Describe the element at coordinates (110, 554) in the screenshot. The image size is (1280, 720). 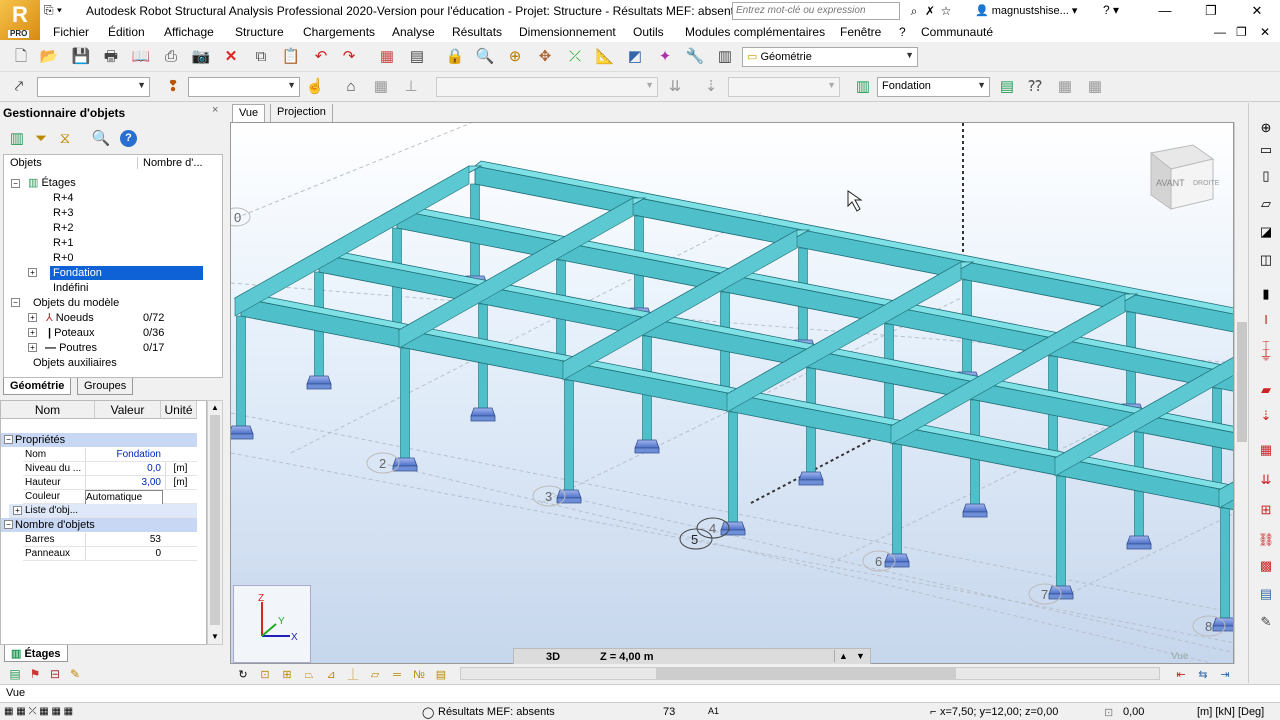
I see `prop-row-panneaux: Panneaux 0` at that location.